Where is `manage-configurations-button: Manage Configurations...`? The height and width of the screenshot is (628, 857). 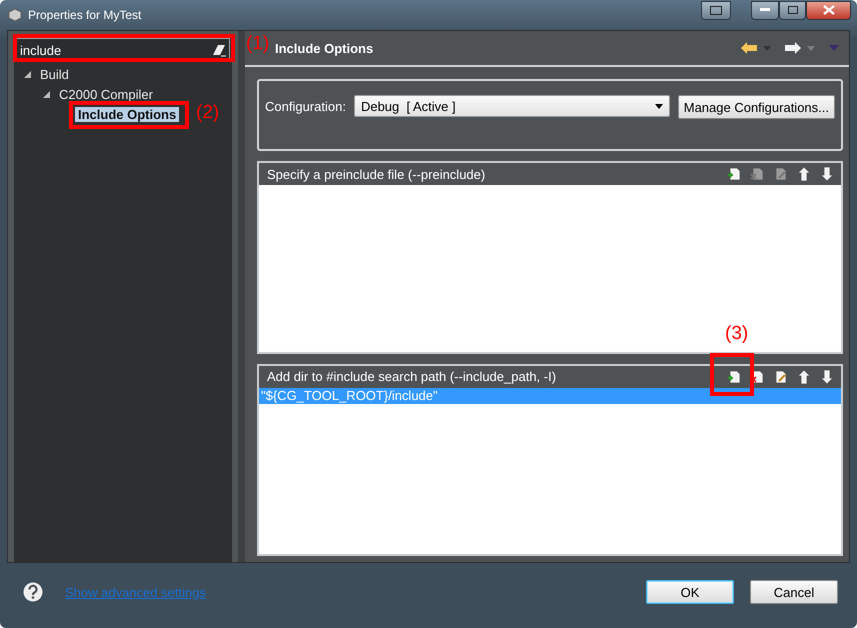
manage-configurations-button: Manage Configurations... is located at coordinates (756, 107).